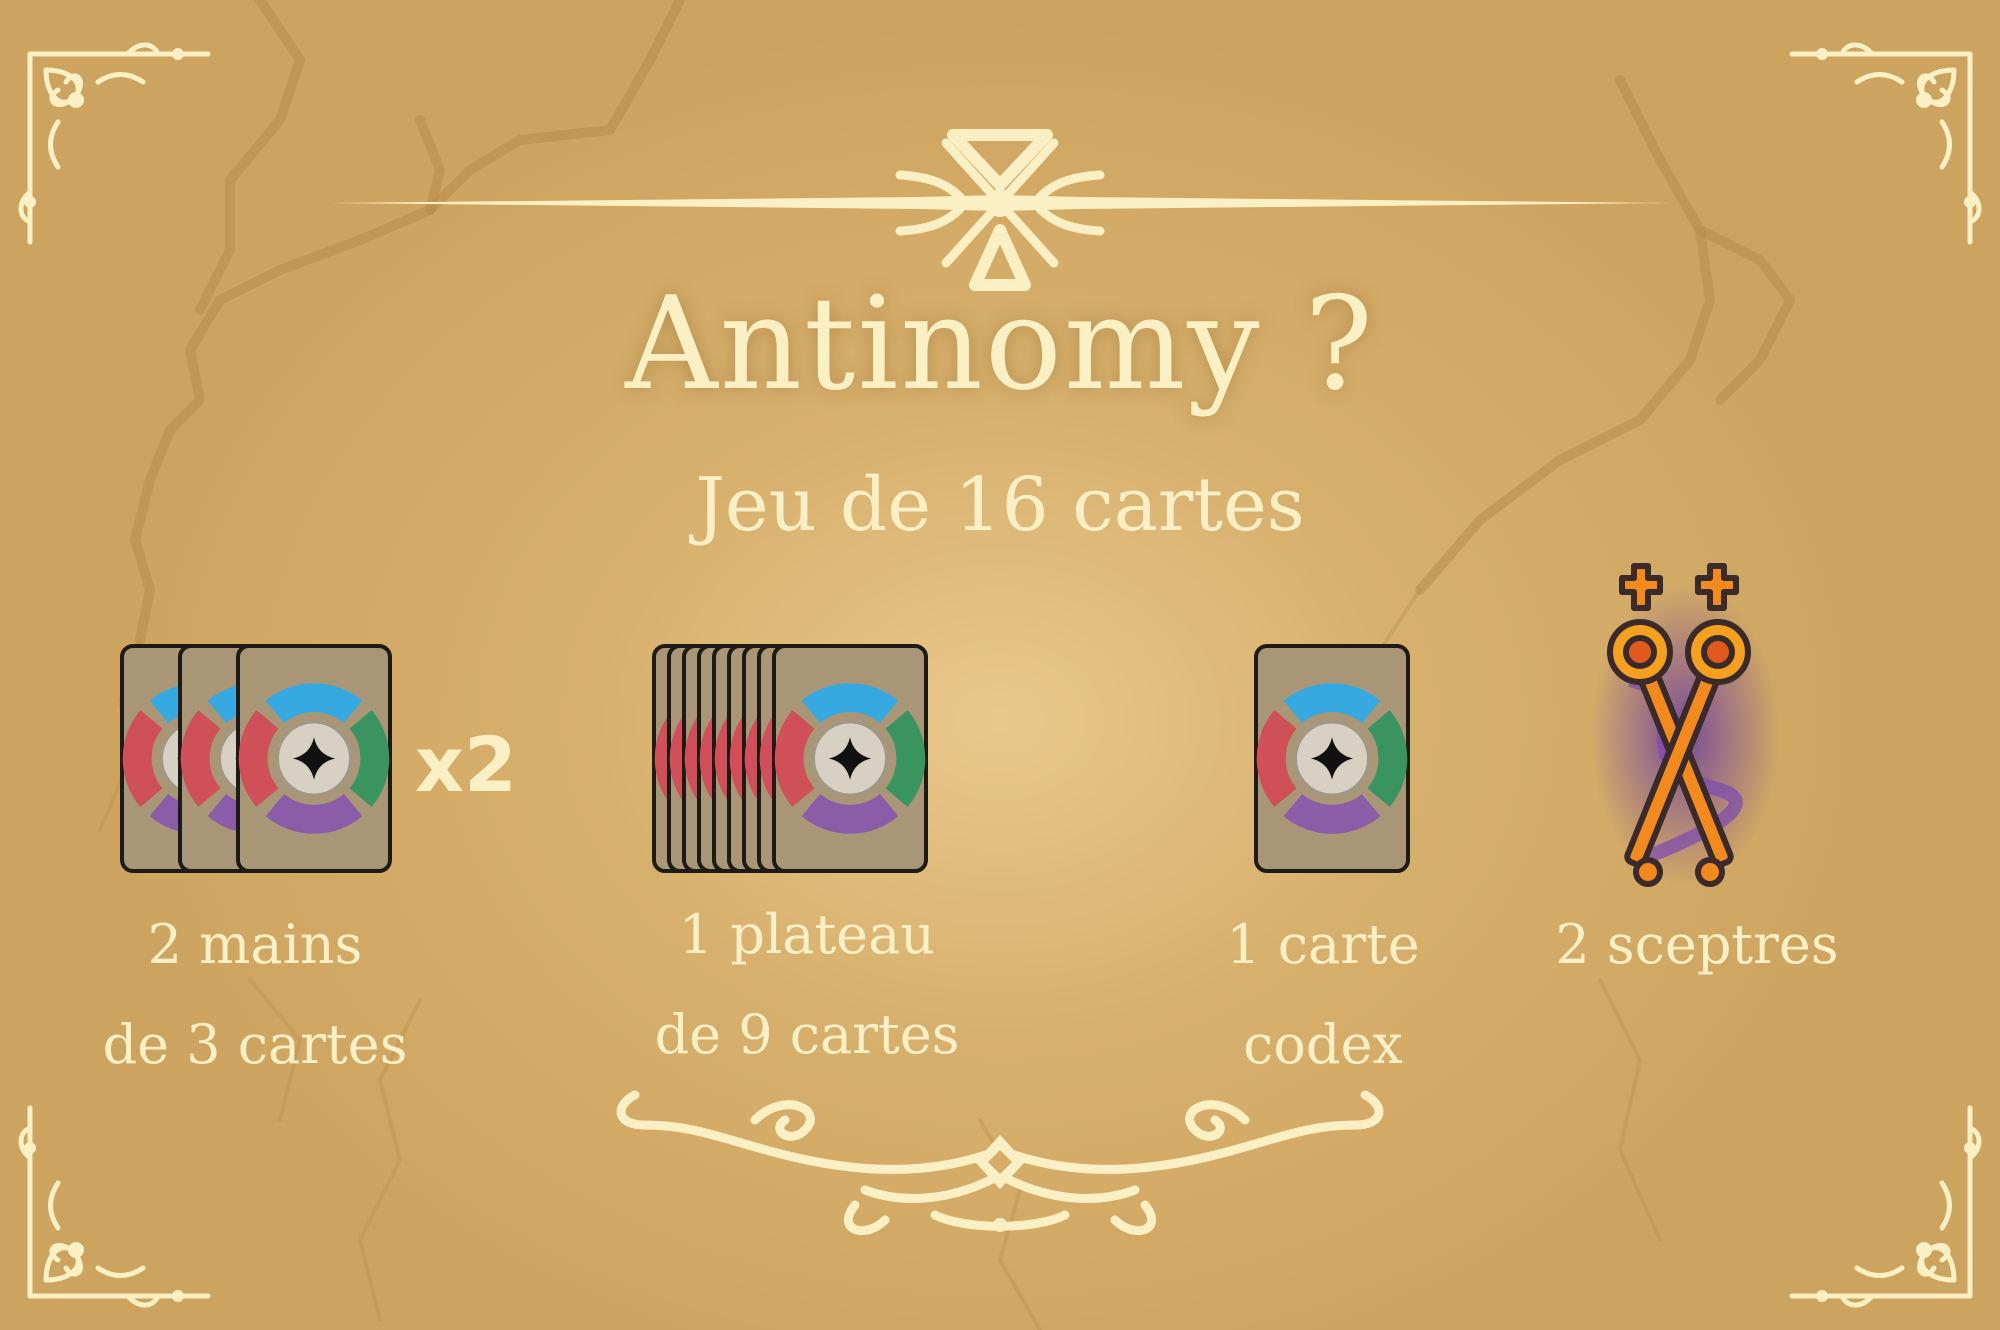  I want to click on hand-cards-illustration, so click(256, 758).